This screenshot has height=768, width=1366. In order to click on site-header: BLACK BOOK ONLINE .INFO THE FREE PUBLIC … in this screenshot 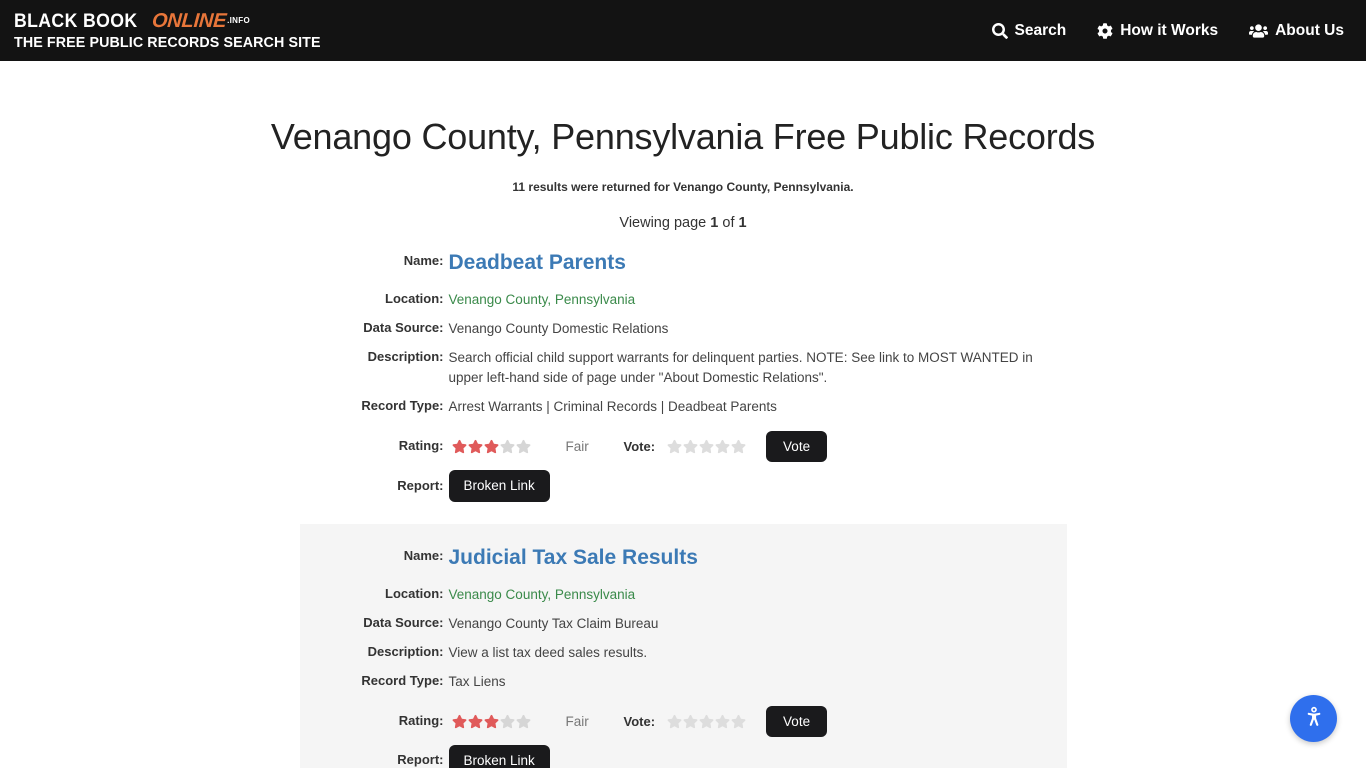, I will do `click(683, 30)`.